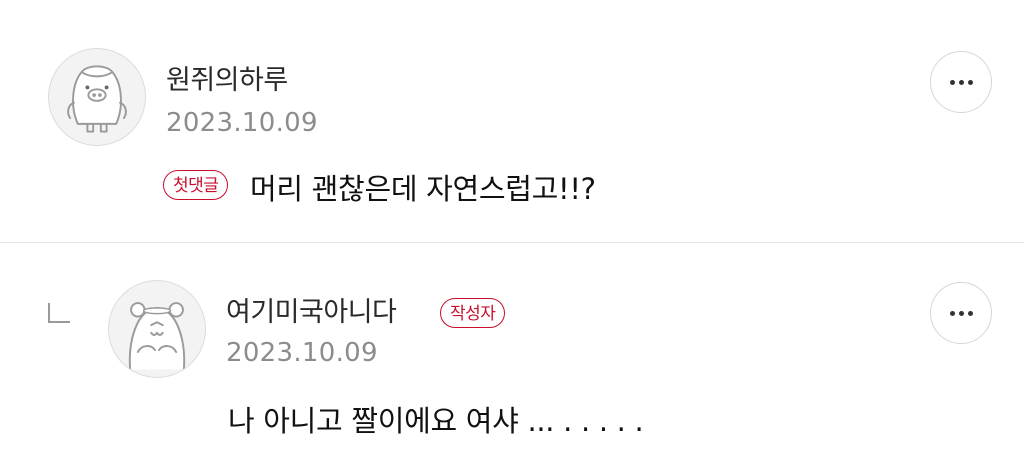 This screenshot has width=1024, height=468. I want to click on more-horizontal-icon, so click(961, 313).